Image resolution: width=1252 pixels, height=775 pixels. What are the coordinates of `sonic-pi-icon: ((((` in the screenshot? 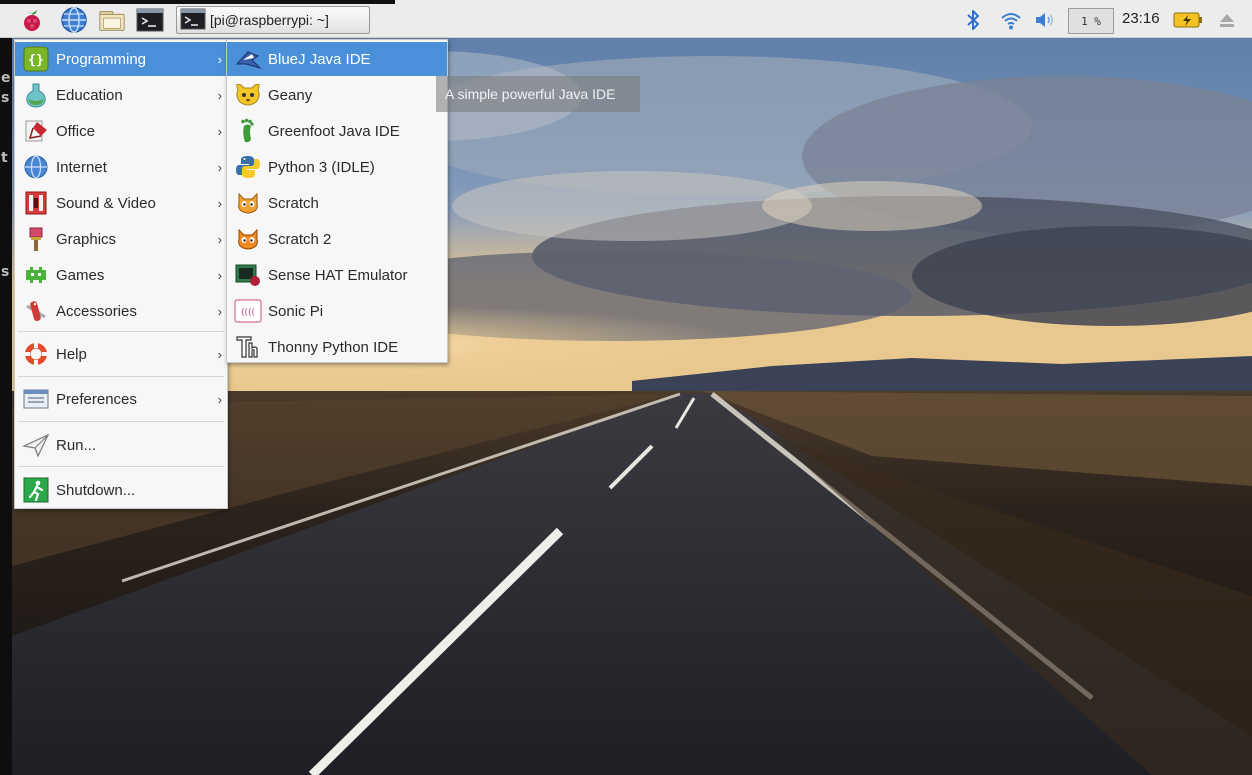 It's located at (248, 311).